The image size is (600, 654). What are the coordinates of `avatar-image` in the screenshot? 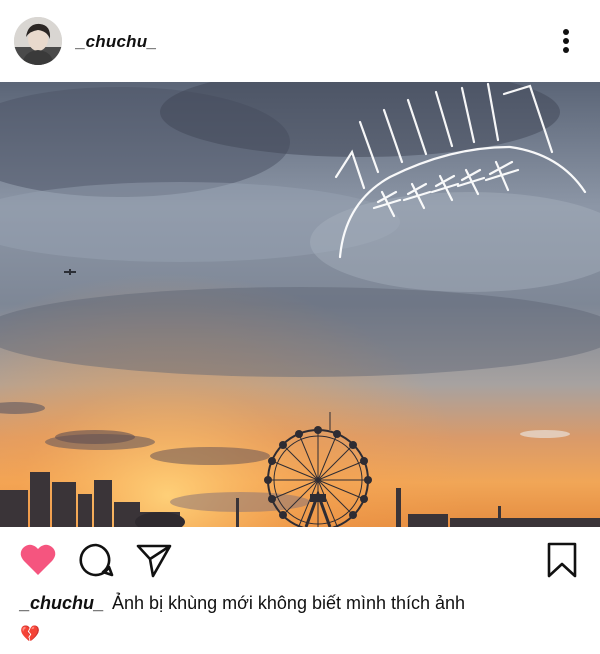 It's located at (38, 41).